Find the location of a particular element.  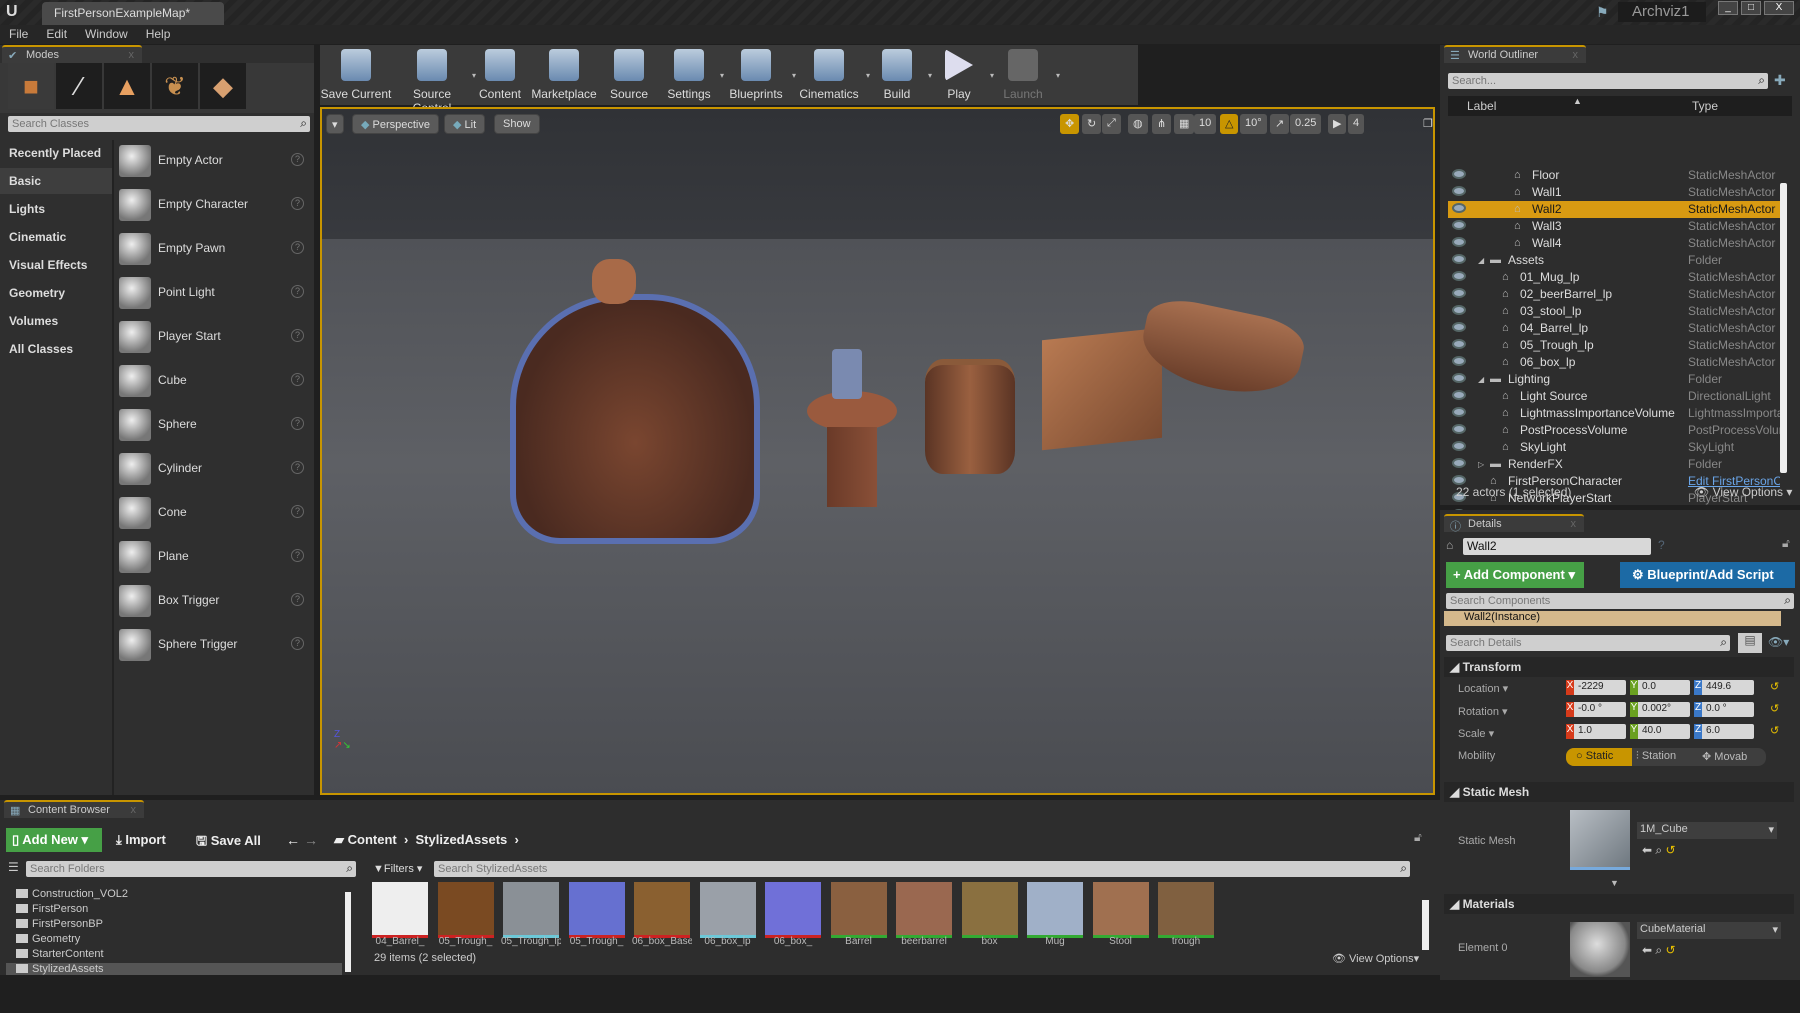

lock-icon: 🔓︎ is located at coordinates (1418, 837).